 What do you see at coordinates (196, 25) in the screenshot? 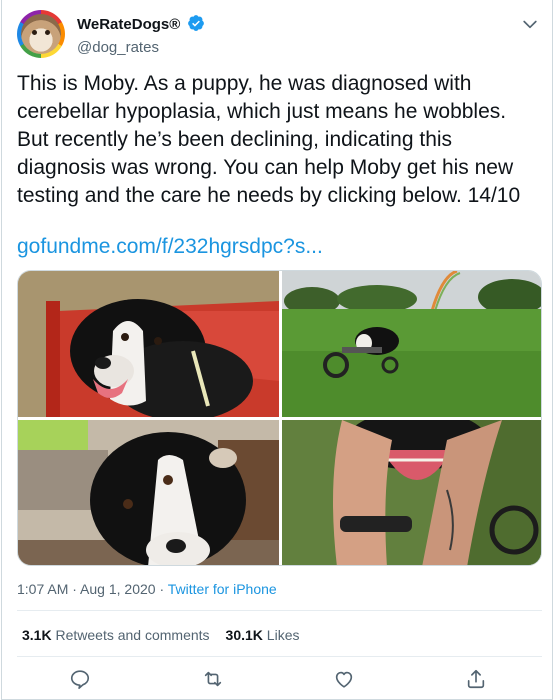
I see `verified-badge-icon` at bounding box center [196, 25].